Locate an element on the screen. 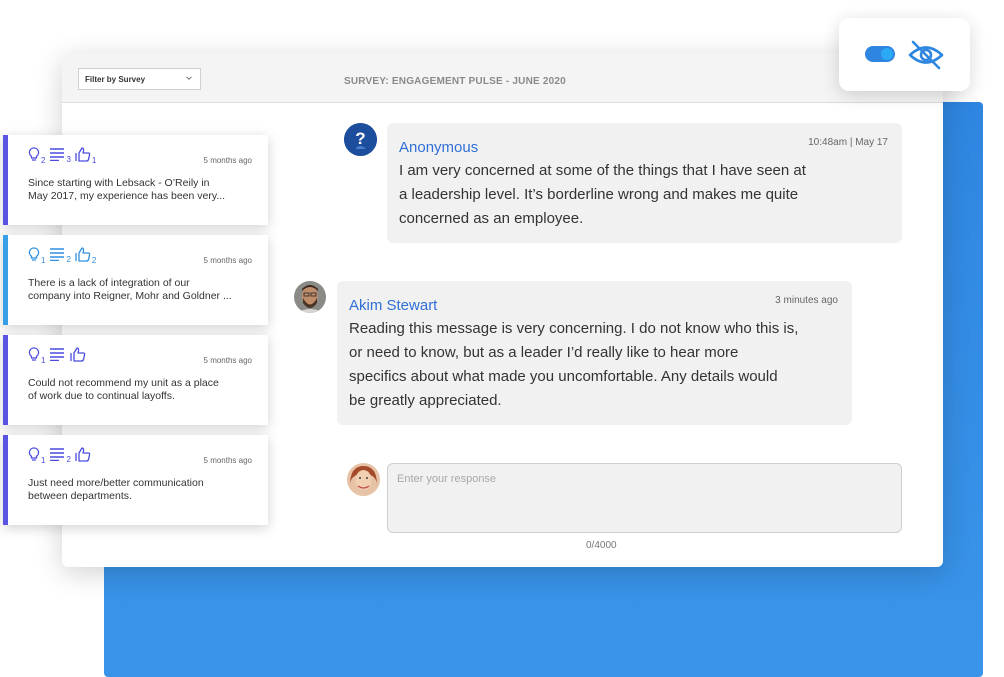  filter-by-survey-select: Filter by Survey is located at coordinates (139, 79).